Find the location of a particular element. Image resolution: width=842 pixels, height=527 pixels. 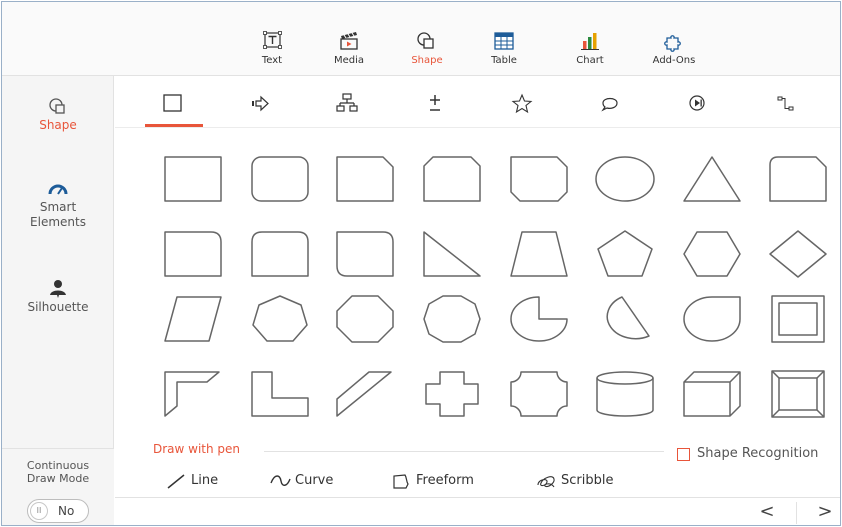

round-top-corners-rectangle-icon is located at coordinates (280, 254).